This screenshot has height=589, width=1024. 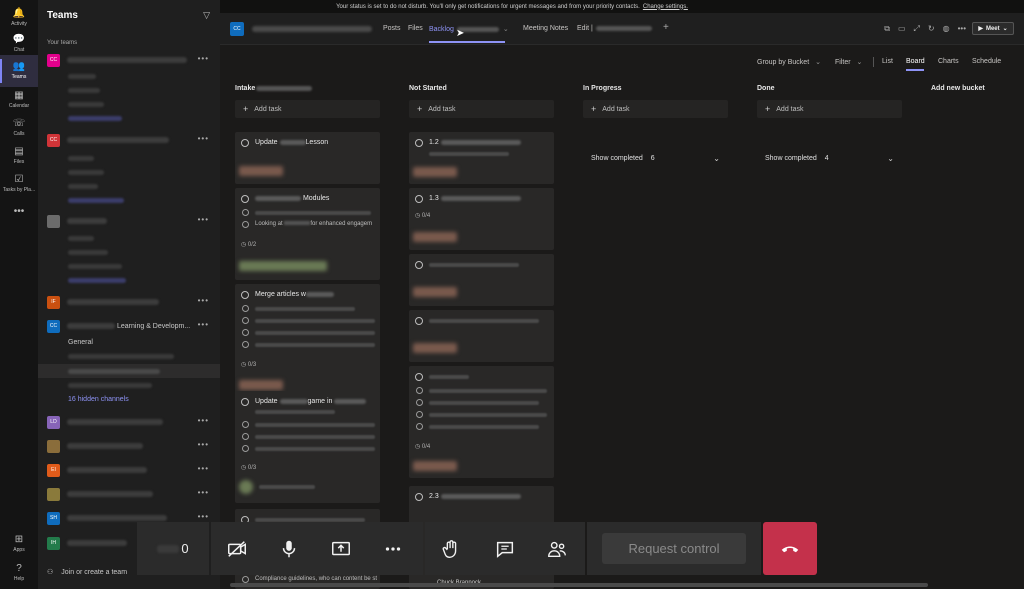 What do you see at coordinates (602, 88) in the screenshot?
I see `bucket-title-in-progress: In Progress` at bounding box center [602, 88].